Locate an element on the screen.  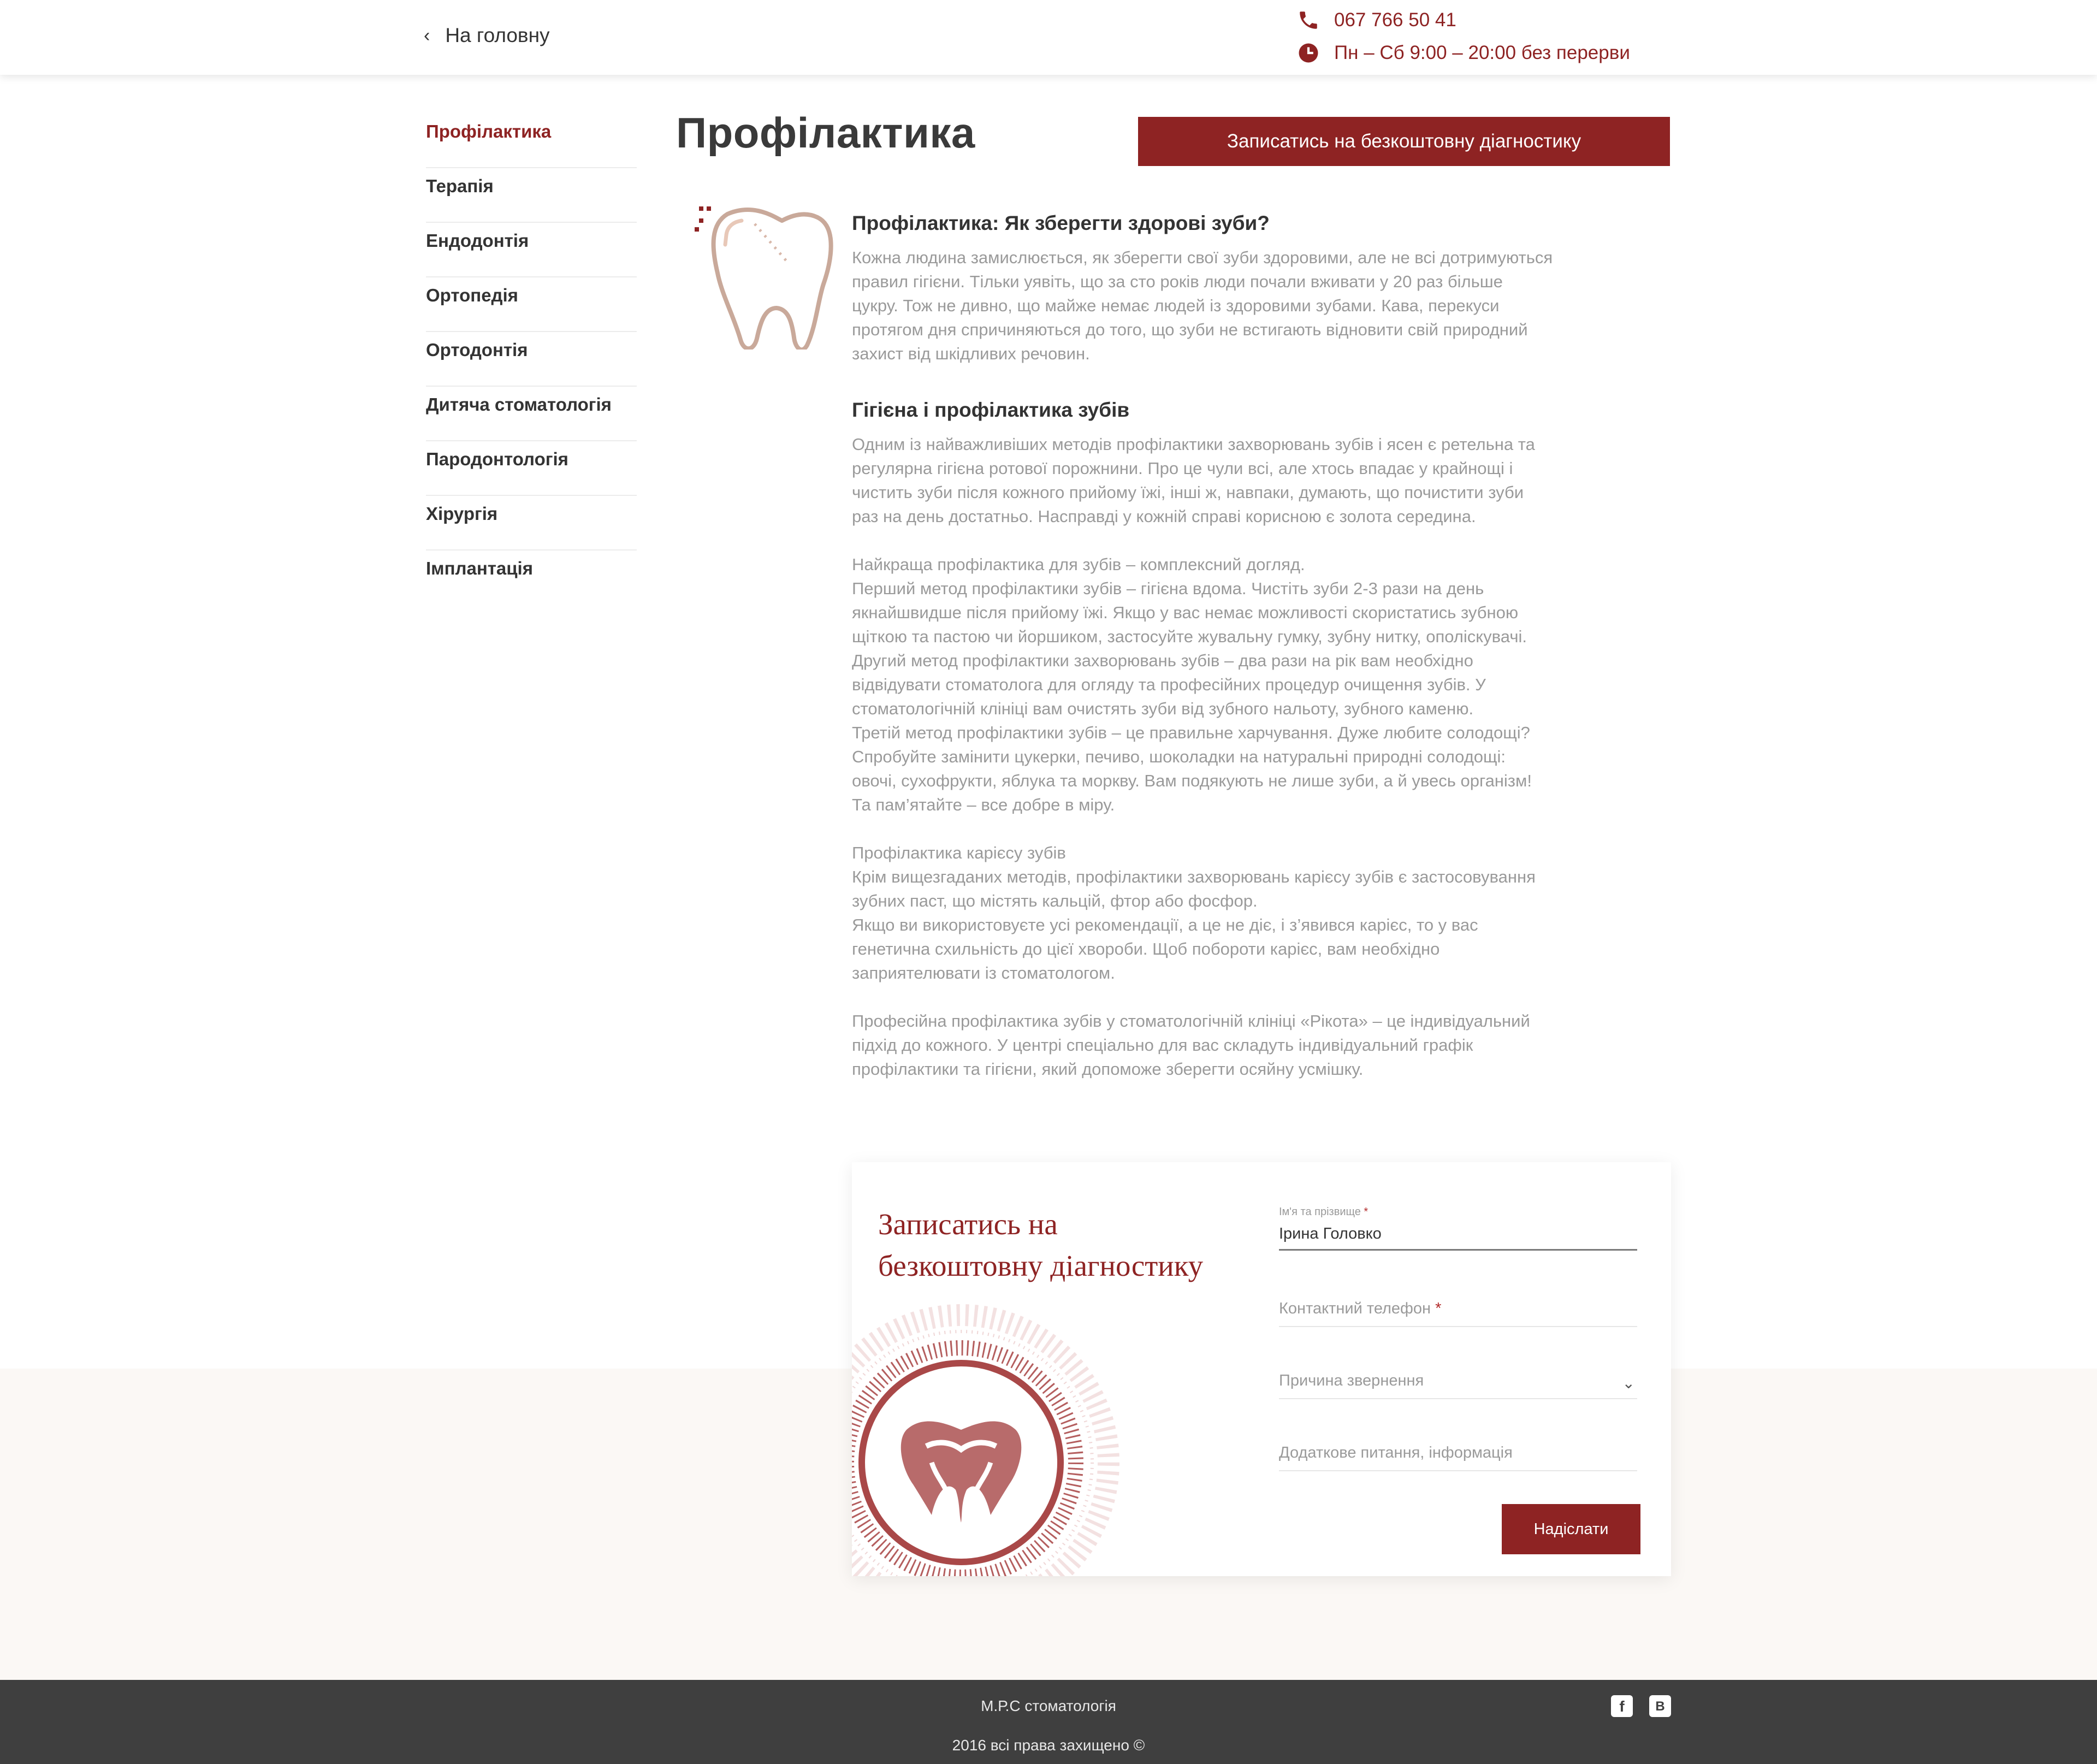
working-hours: Пн – Сб 9:00 – 20:00 без перерви is located at coordinates (1464, 53).